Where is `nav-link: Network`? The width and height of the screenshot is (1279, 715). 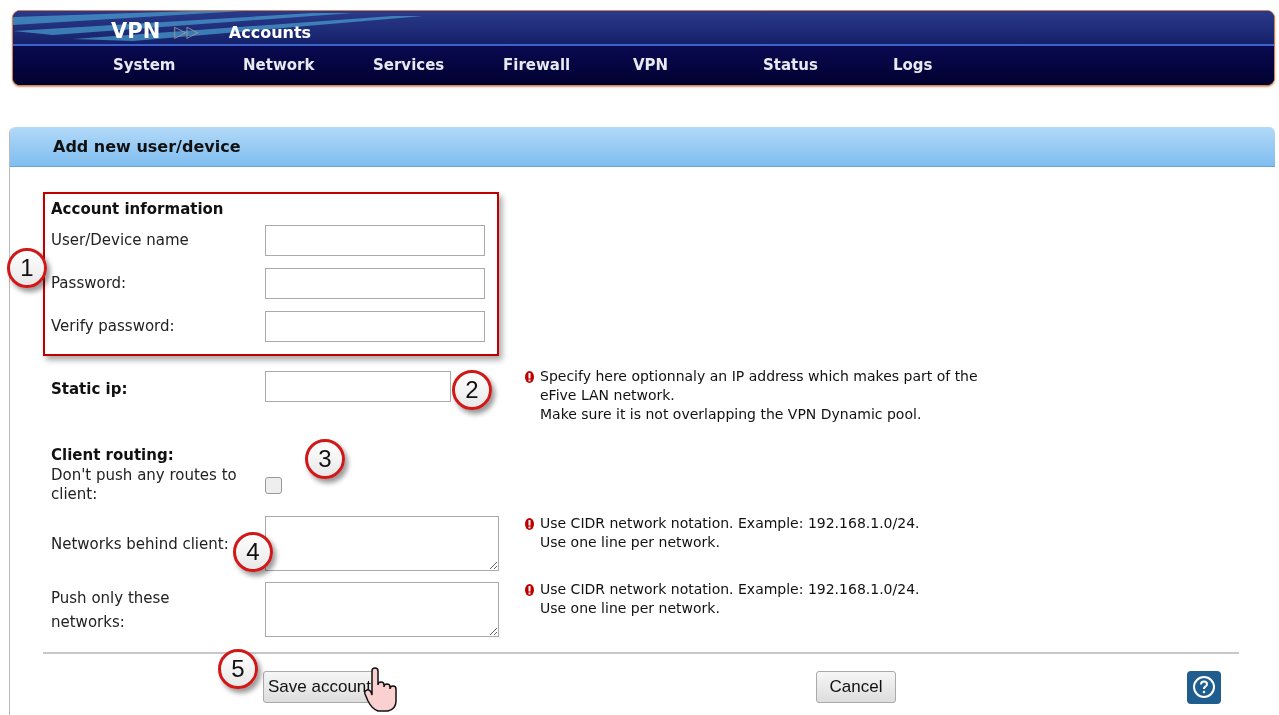 nav-link: Network is located at coordinates (308, 65).